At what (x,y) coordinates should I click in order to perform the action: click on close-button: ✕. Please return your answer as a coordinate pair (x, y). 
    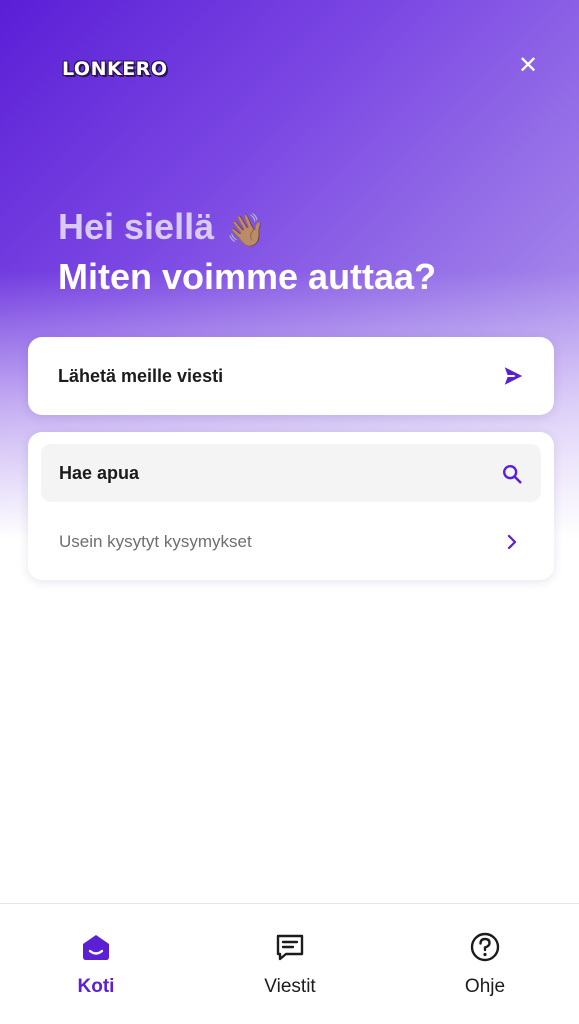
    Looking at the image, I should click on (528, 66).